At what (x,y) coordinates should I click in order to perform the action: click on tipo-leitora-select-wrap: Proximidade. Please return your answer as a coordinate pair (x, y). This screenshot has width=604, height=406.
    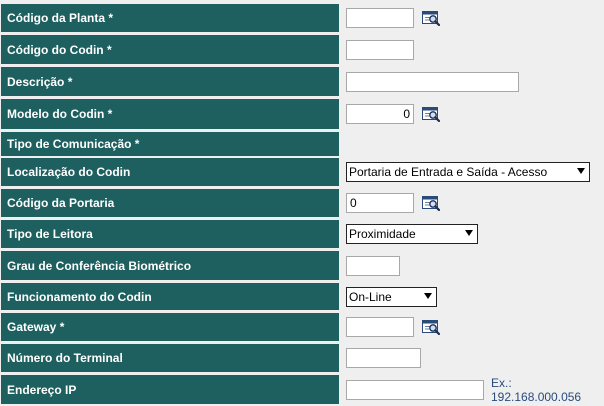
    Looking at the image, I should click on (412, 234).